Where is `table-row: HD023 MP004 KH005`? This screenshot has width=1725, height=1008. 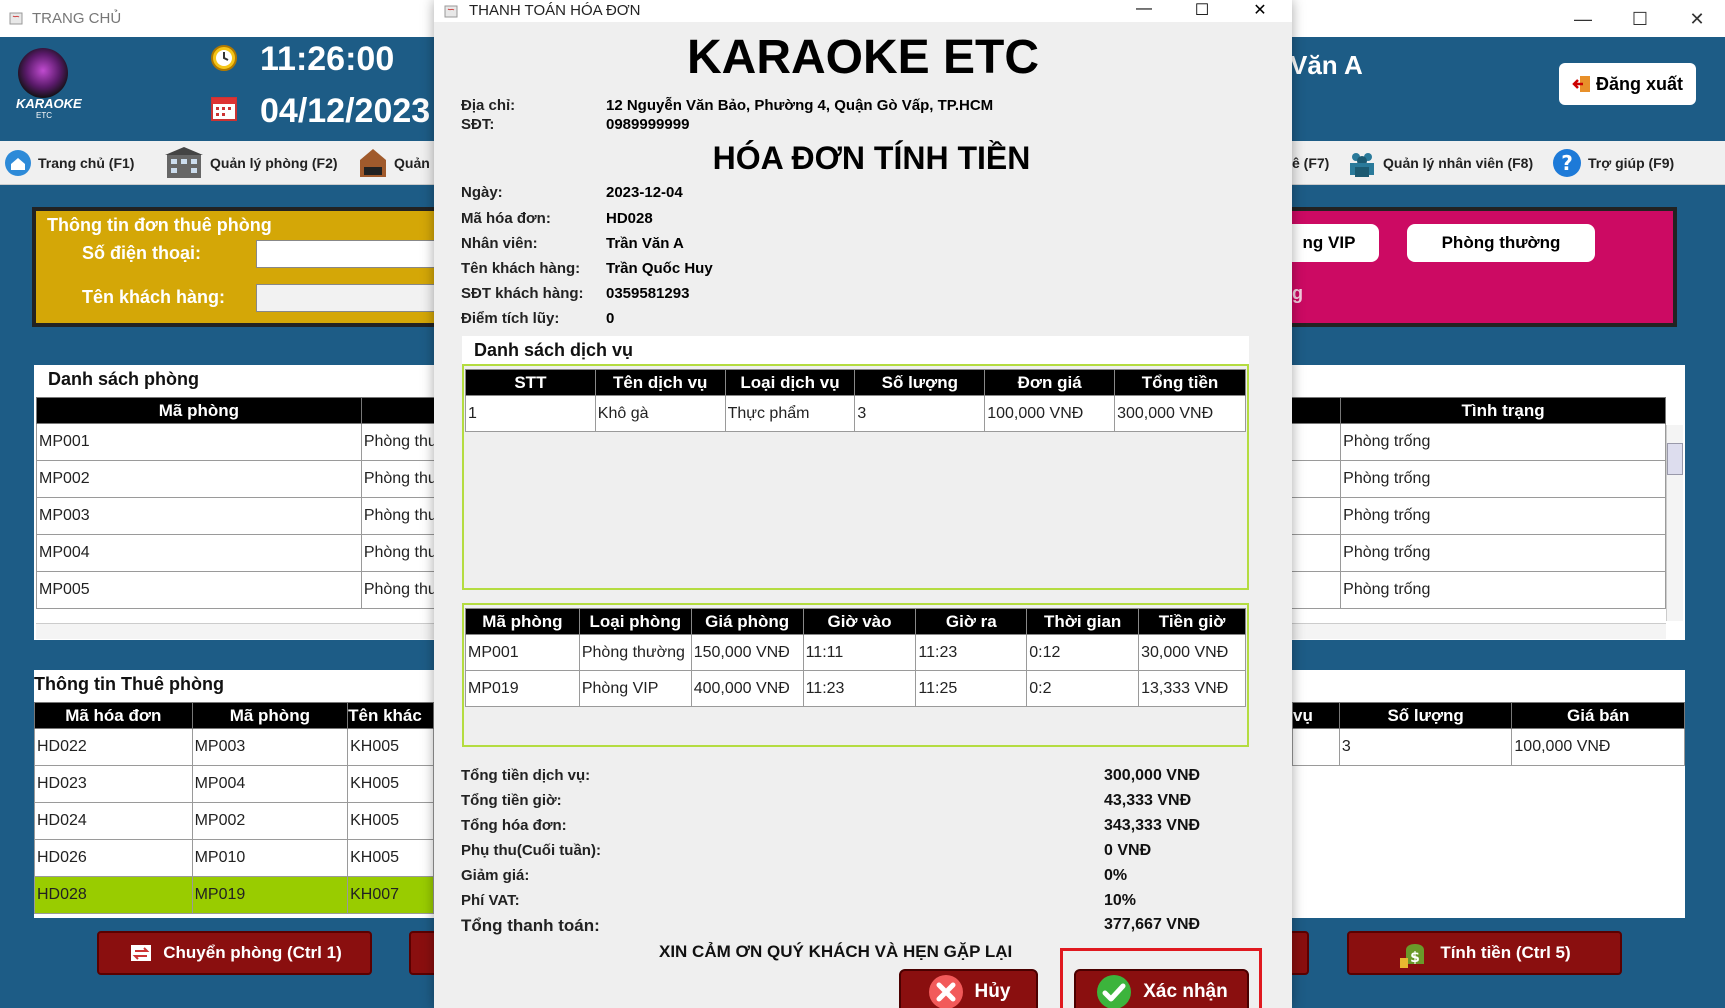
table-row: HD023 MP004 KH005 is located at coordinates (234, 784).